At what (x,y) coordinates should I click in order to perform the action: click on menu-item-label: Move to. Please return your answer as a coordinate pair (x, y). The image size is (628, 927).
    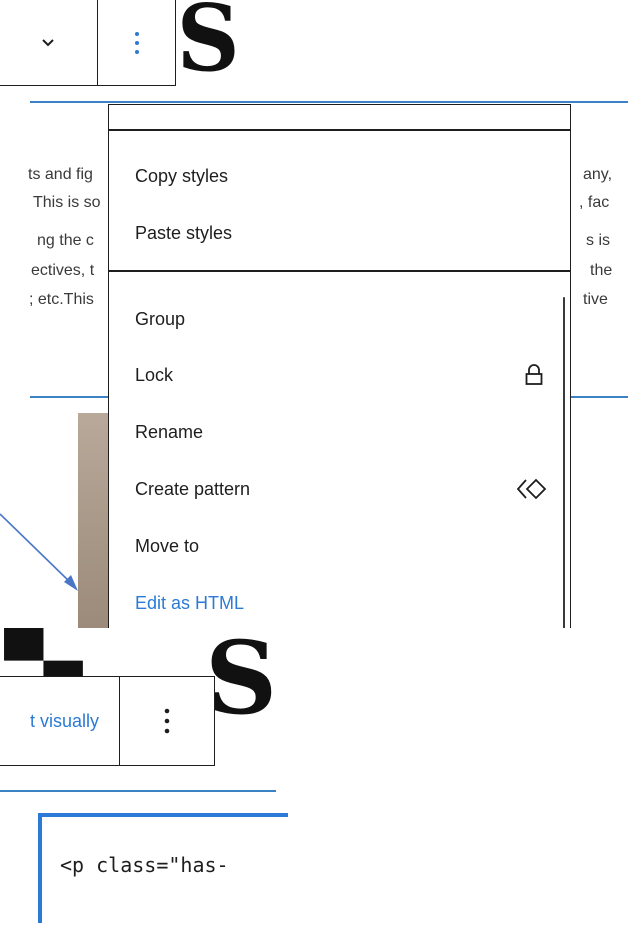
    Looking at the image, I should click on (167, 545).